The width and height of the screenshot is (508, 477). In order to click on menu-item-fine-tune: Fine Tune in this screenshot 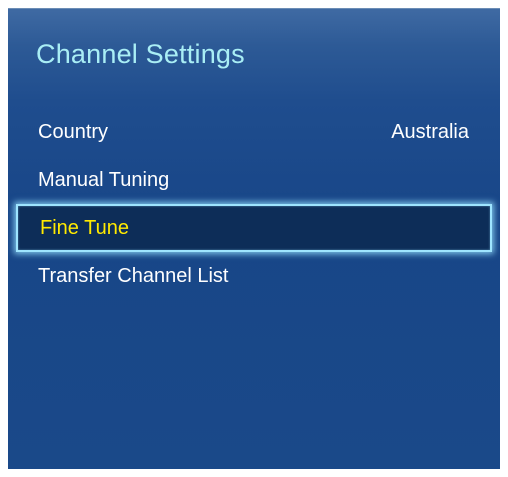, I will do `click(254, 228)`.